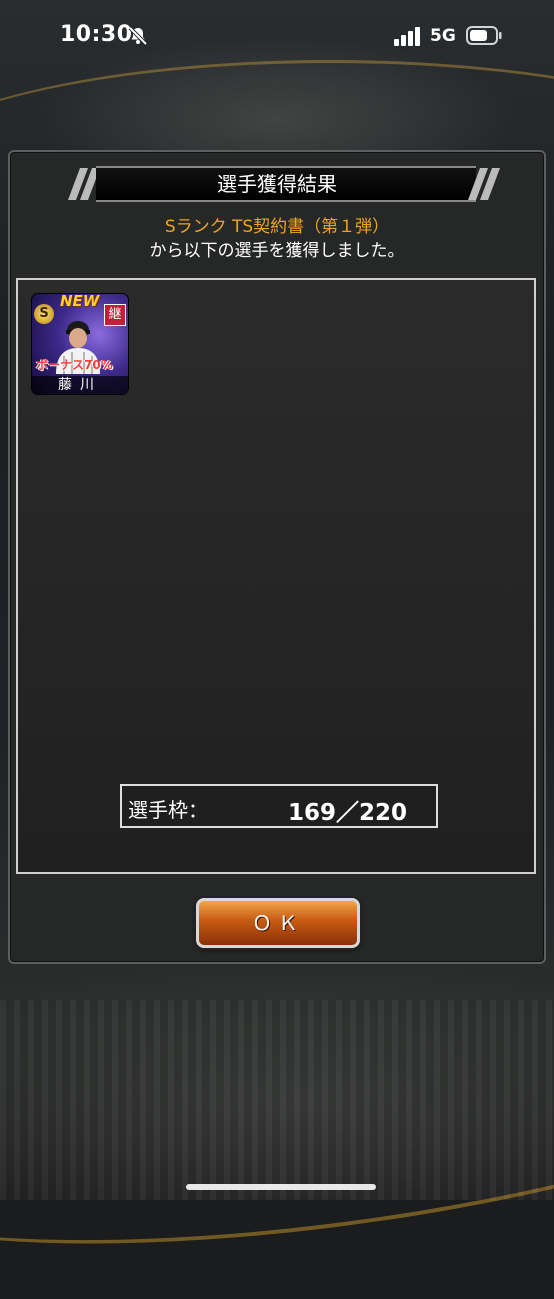 This screenshot has width=554, height=1299. I want to click on home-indicator, so click(281, 1187).